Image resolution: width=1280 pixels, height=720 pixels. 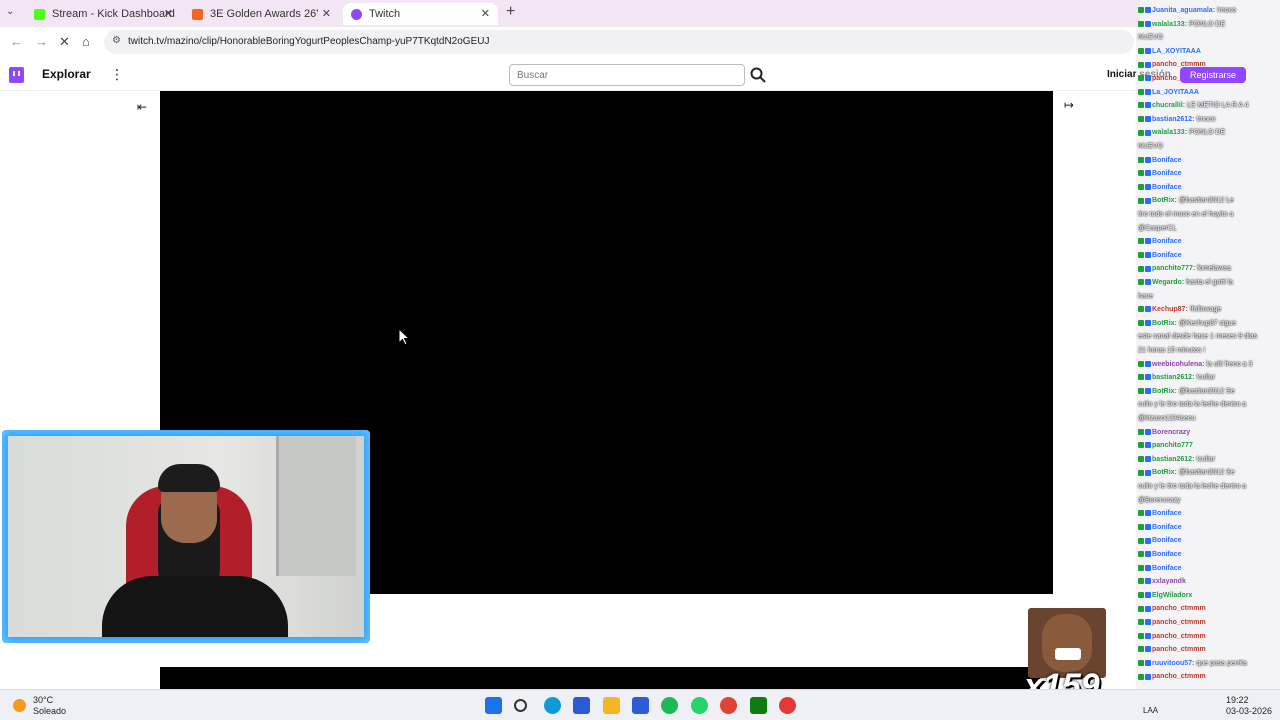 I want to click on chat-message: panchito777: fomelawea, so click(x=1184, y=268).